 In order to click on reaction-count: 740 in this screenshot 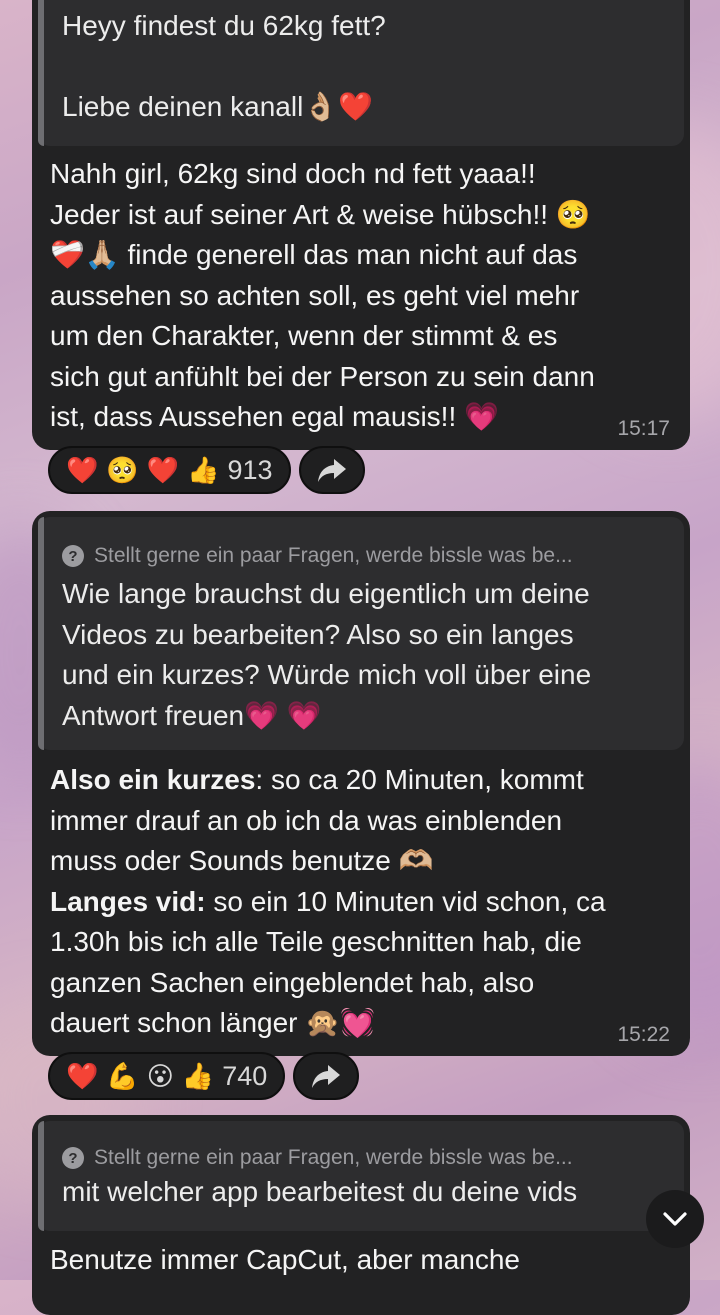, I will do `click(245, 1075)`.